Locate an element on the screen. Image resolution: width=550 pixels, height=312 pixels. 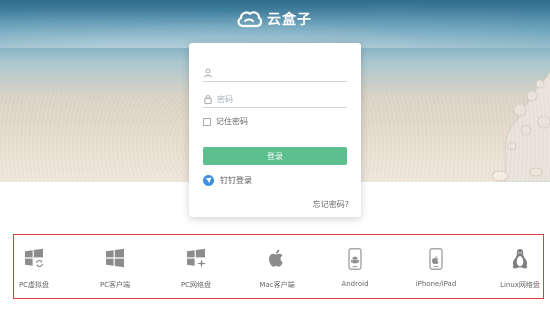
download-iphone-ipad: iPhone/iPad is located at coordinates (436, 266).